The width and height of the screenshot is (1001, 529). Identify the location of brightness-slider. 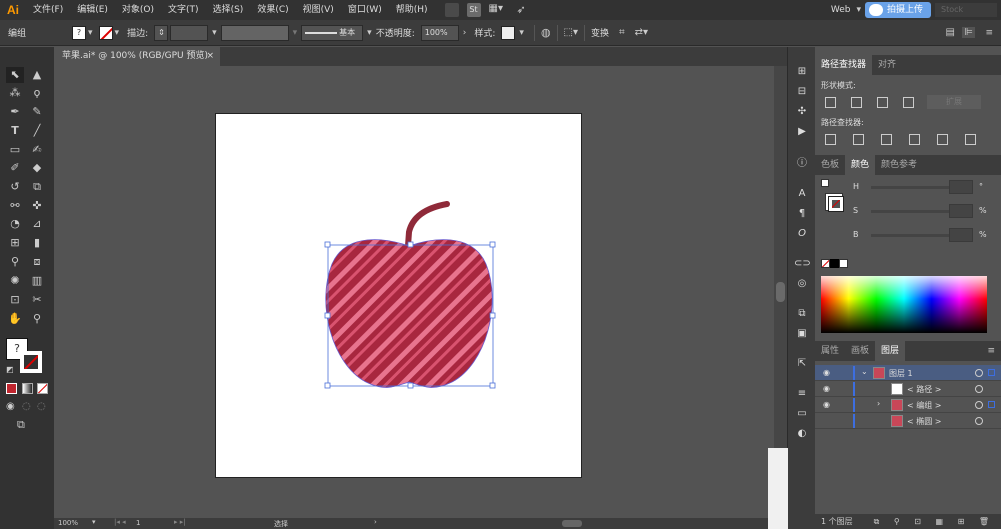
(910, 235).